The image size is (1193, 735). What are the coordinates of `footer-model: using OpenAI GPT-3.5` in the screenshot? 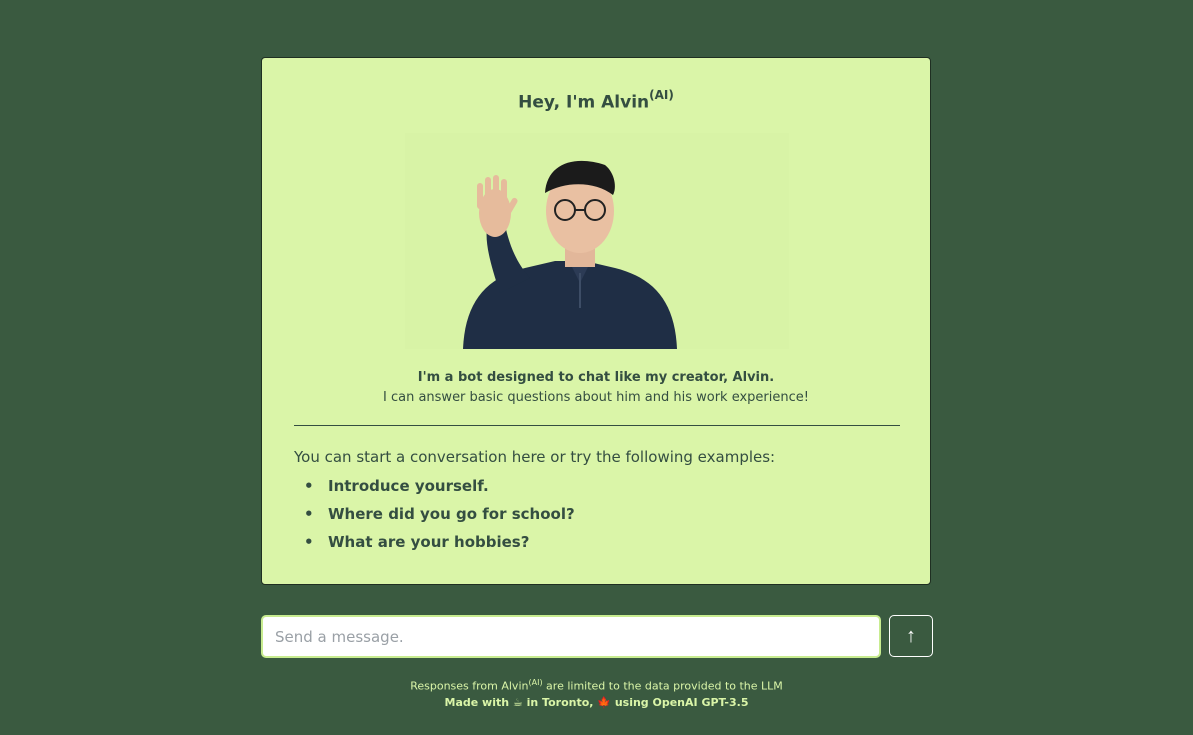 It's located at (679, 702).